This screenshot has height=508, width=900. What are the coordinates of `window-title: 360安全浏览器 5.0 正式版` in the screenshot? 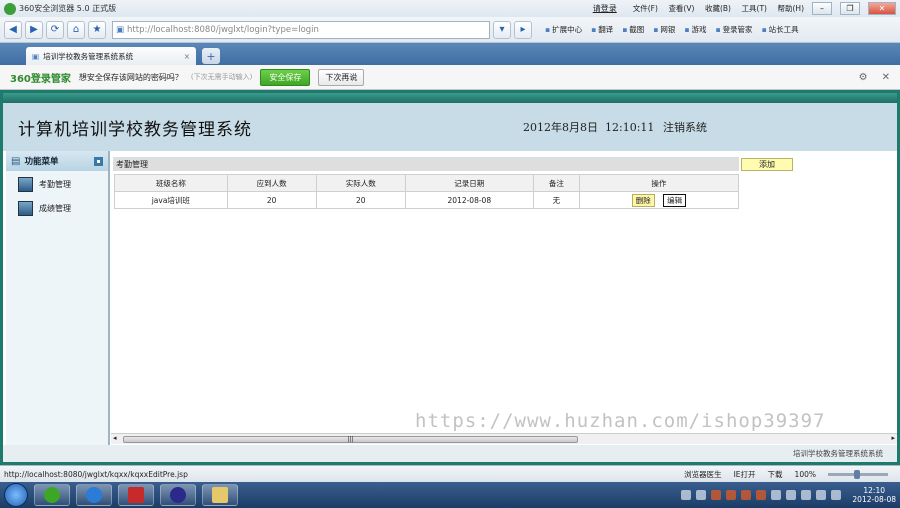 It's located at (68, 8).